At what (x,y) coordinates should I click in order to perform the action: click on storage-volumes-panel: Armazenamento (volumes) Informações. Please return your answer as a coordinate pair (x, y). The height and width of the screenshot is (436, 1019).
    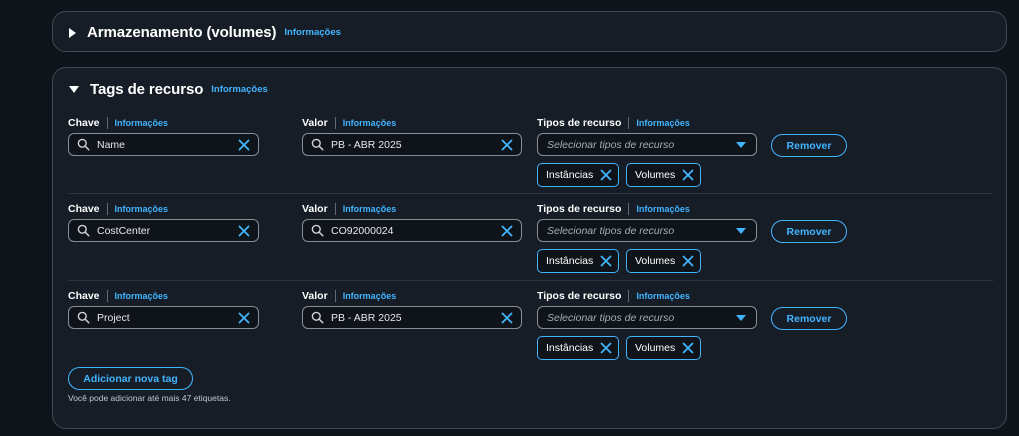
    Looking at the image, I should click on (529, 31).